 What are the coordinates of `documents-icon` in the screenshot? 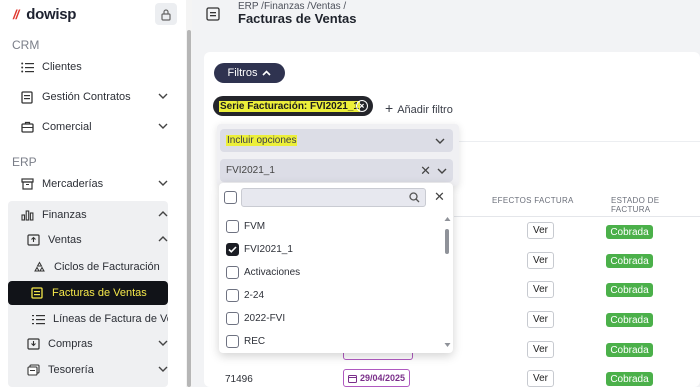 It's located at (33, 370).